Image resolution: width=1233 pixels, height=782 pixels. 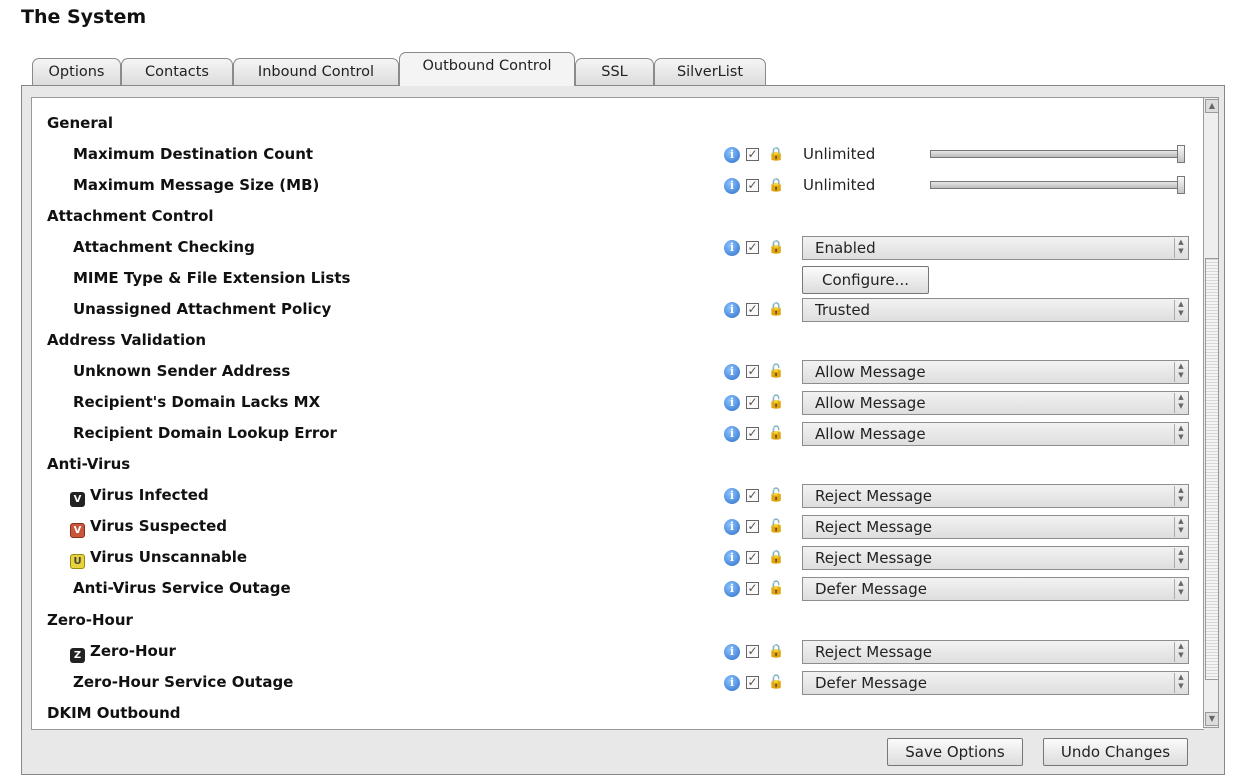 What do you see at coordinates (618, 464) in the screenshot?
I see `section-anti-virus: Anti-Virus` at bounding box center [618, 464].